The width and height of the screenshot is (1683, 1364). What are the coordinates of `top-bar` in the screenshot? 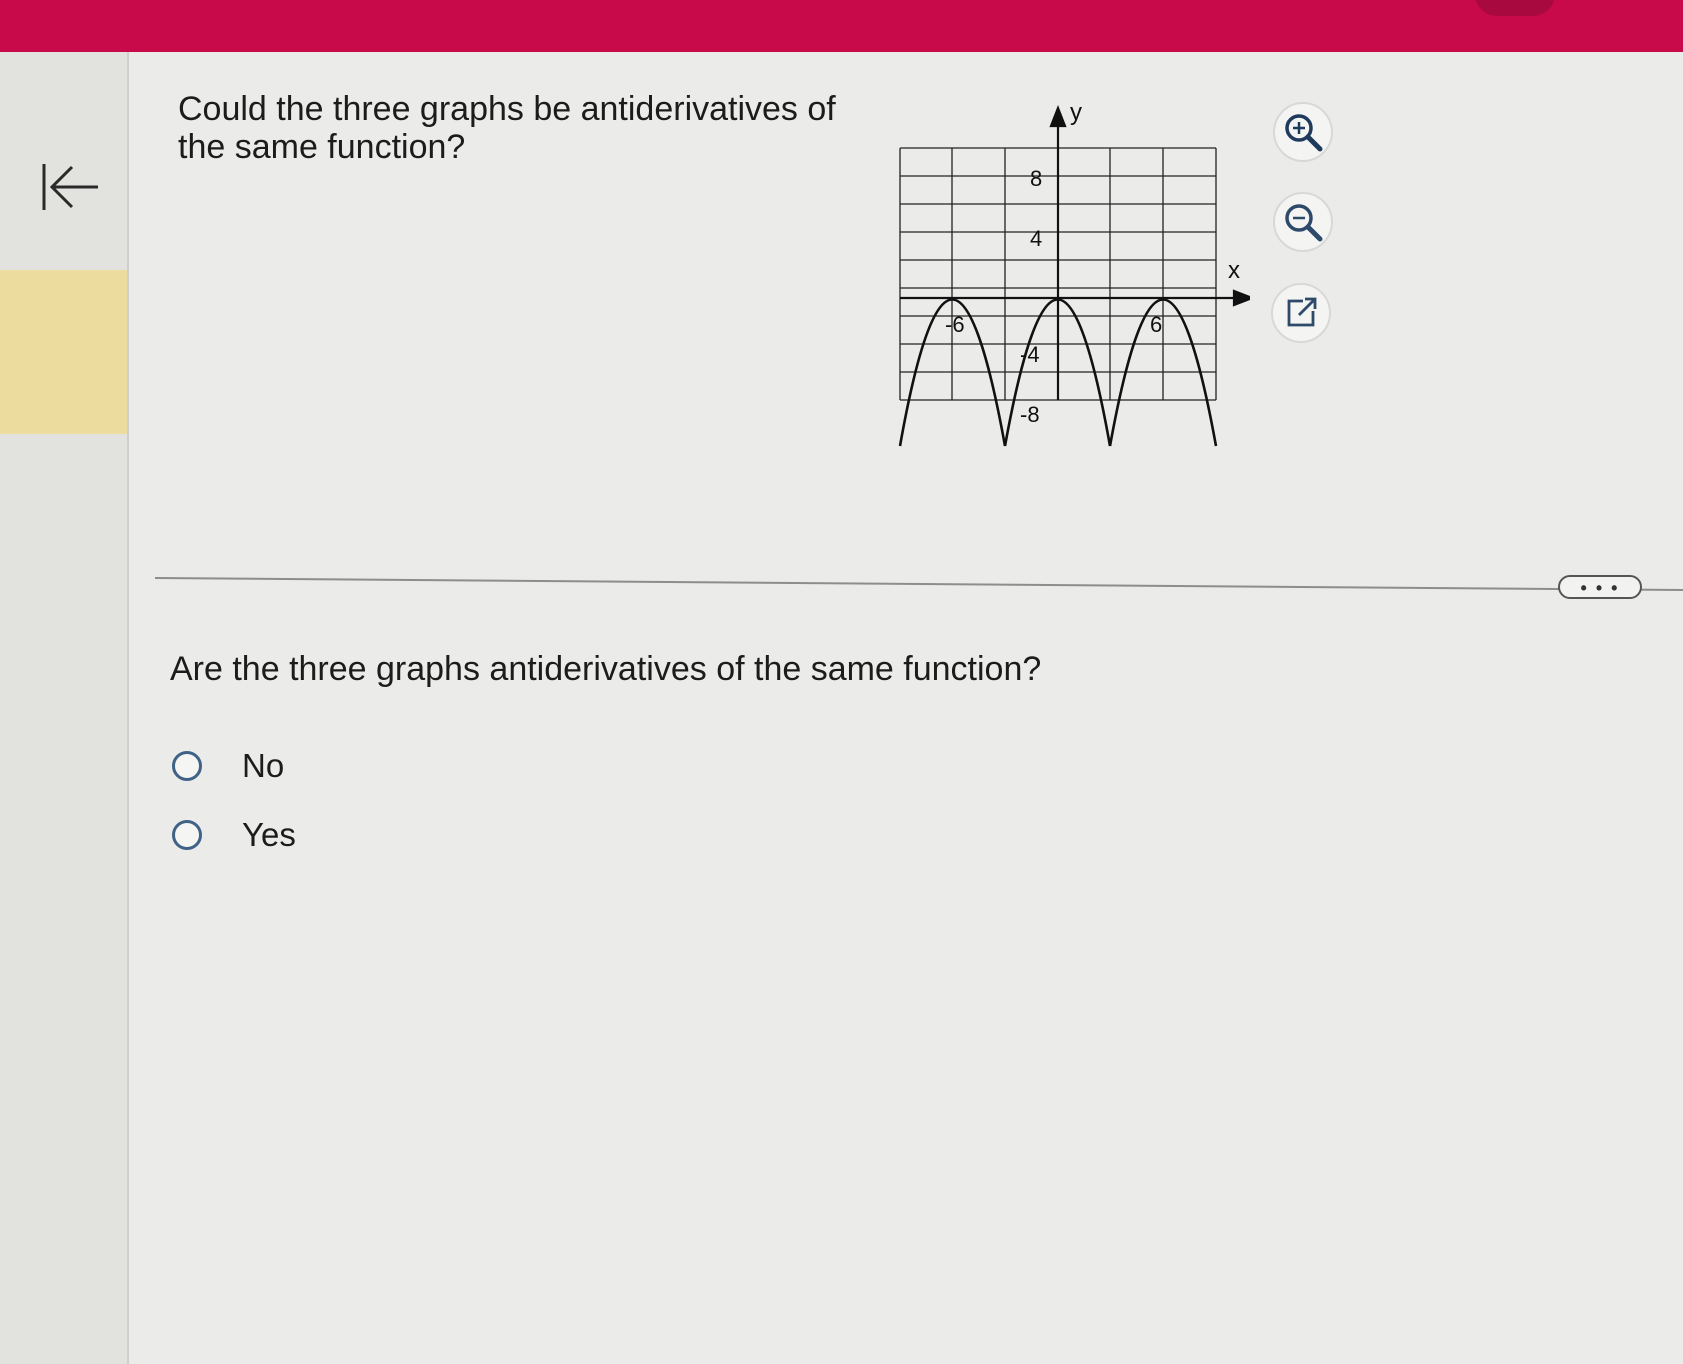 It's located at (841, 26).